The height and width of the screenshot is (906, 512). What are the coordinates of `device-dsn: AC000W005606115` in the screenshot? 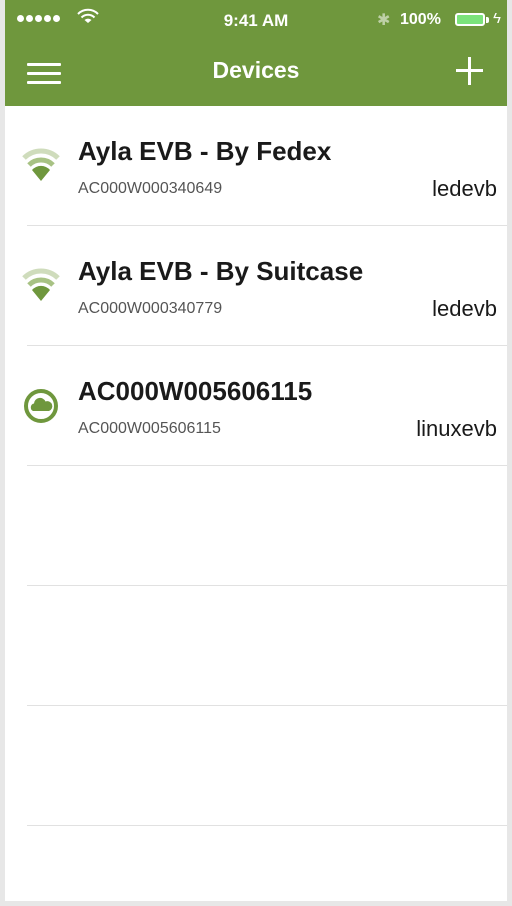 It's located at (149, 428).